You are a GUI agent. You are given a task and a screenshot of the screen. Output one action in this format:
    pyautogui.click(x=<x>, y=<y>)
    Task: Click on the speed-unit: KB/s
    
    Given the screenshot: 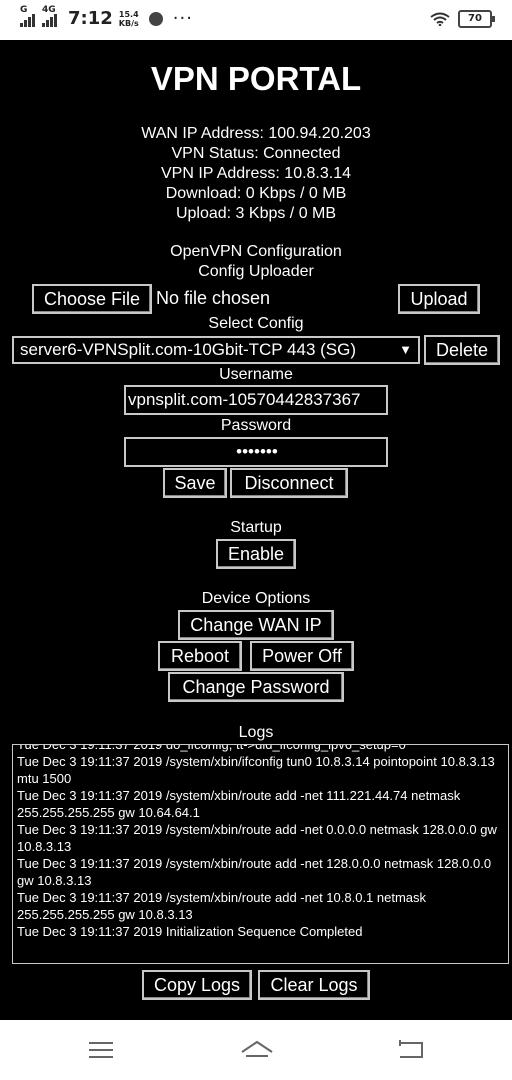 What is the action you would take?
    pyautogui.click(x=128, y=23)
    